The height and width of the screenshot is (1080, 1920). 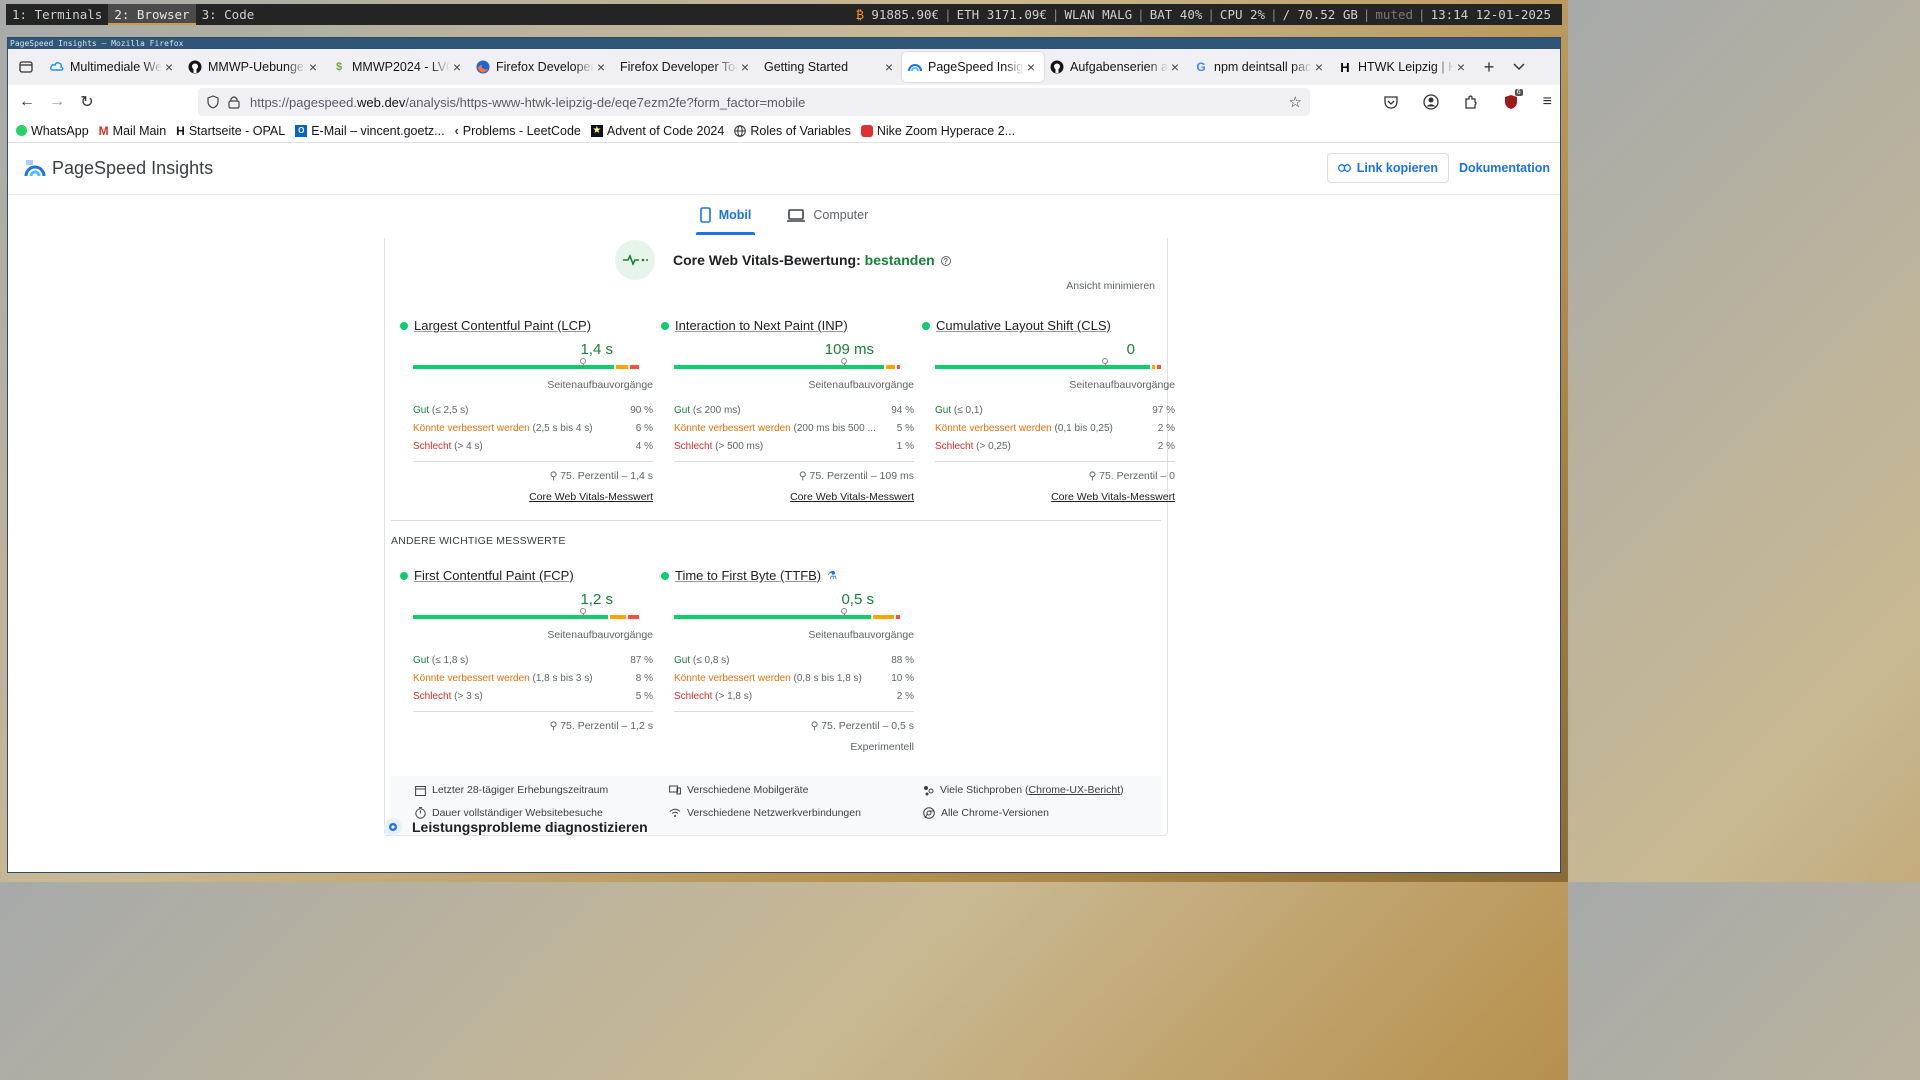 I want to click on bar-needs-improvement, so click(x=890, y=367).